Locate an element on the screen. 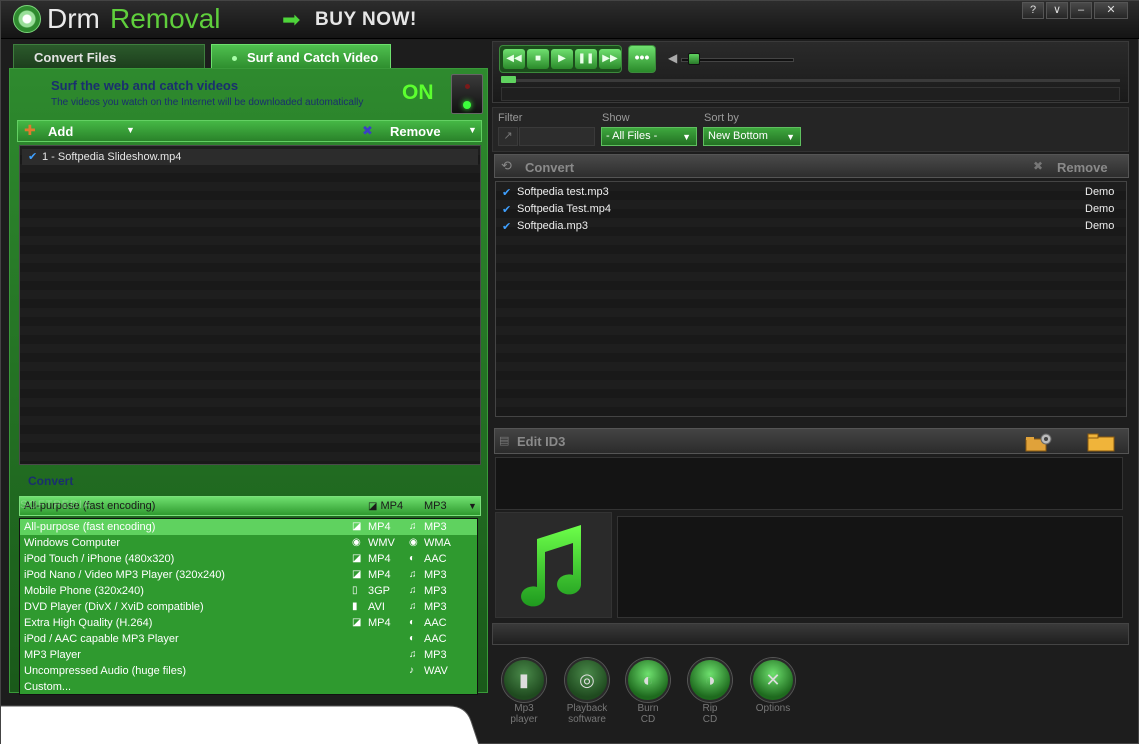 Image resolution: width=1139 pixels, height=744 pixels. stop-icon: ■ is located at coordinates (538, 58).